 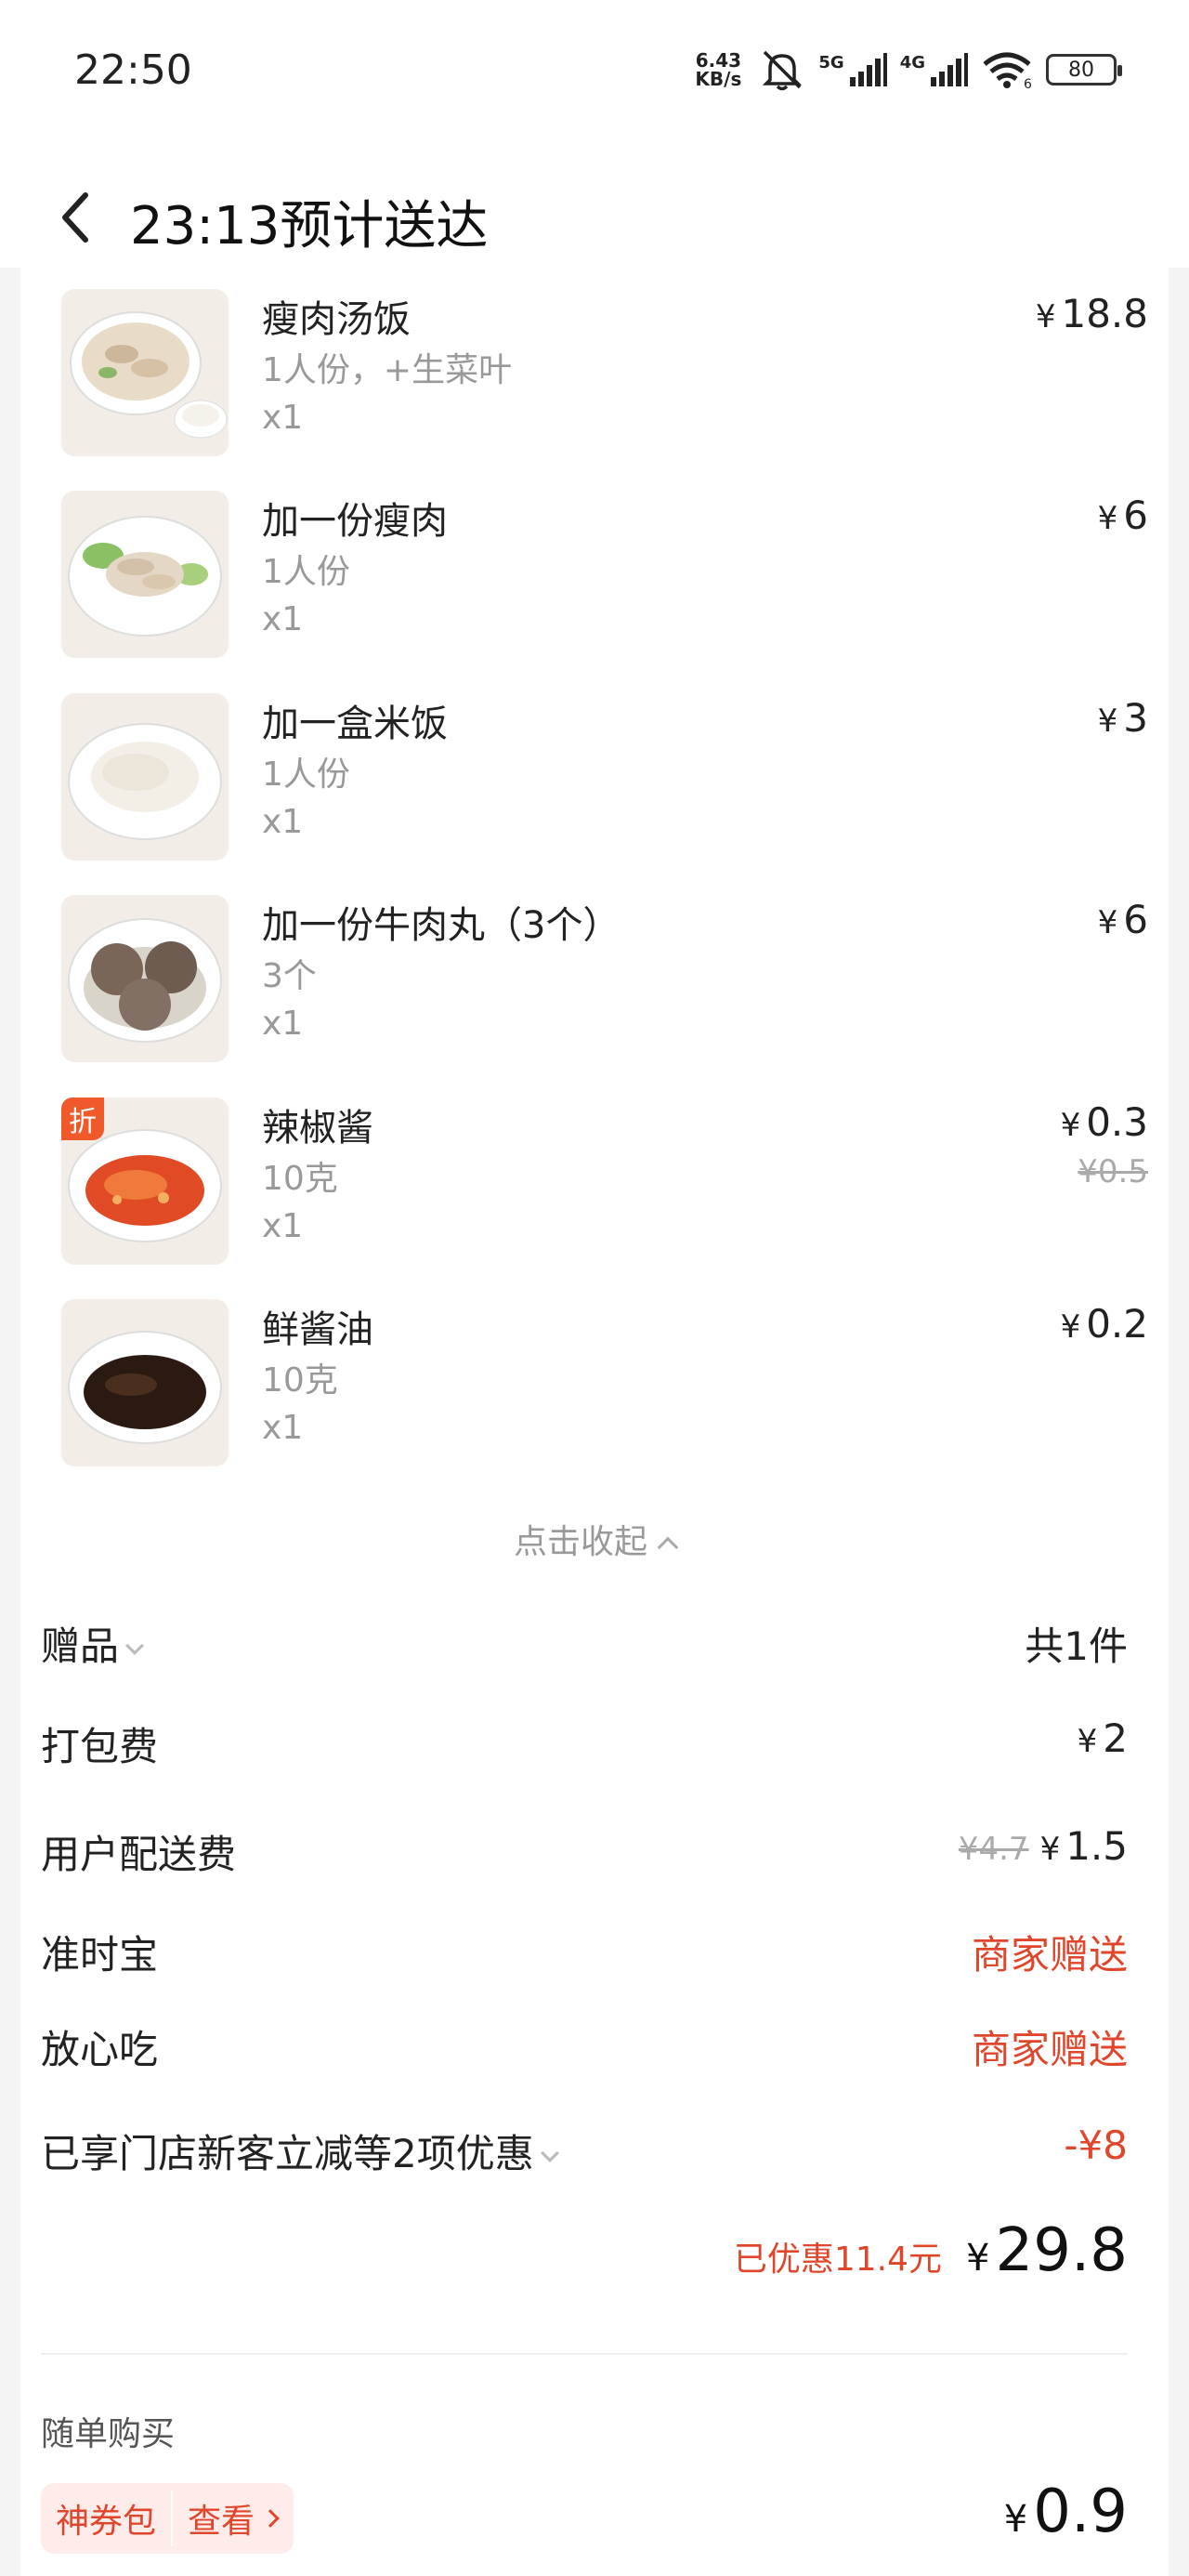 I want to click on battery-icon: 80, so click(x=1084, y=69).